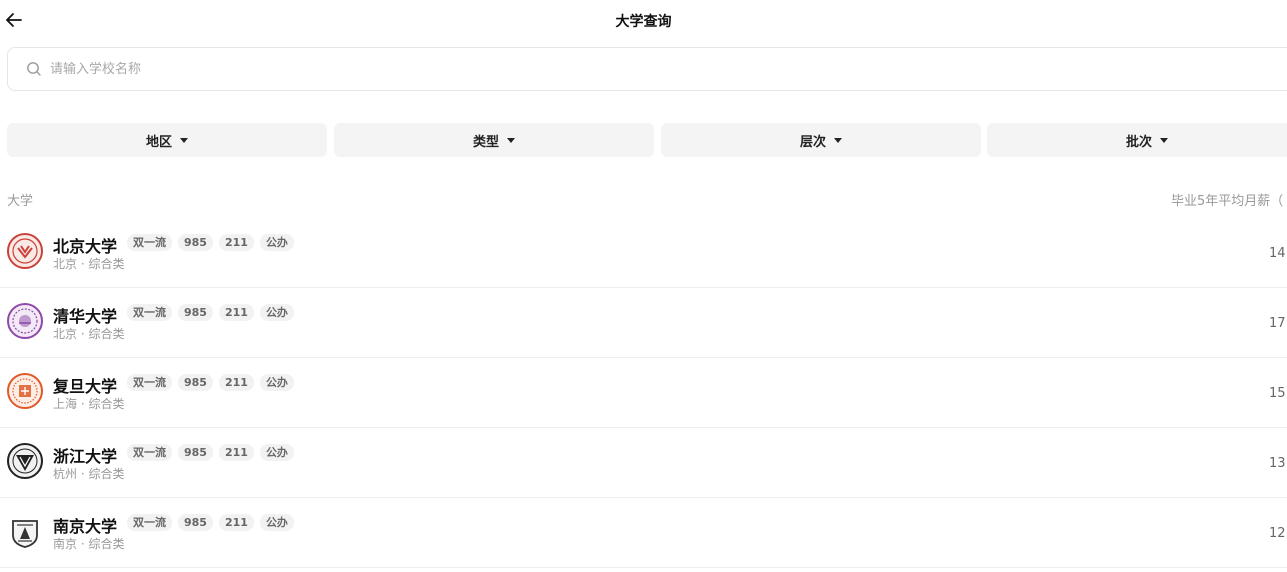 The height and width of the screenshot is (572, 1287). Describe the element at coordinates (643, 463) in the screenshot. I see `university-row: 浙江大学 双一流 985 211 公办 杭州 · 综合类 13` at that location.